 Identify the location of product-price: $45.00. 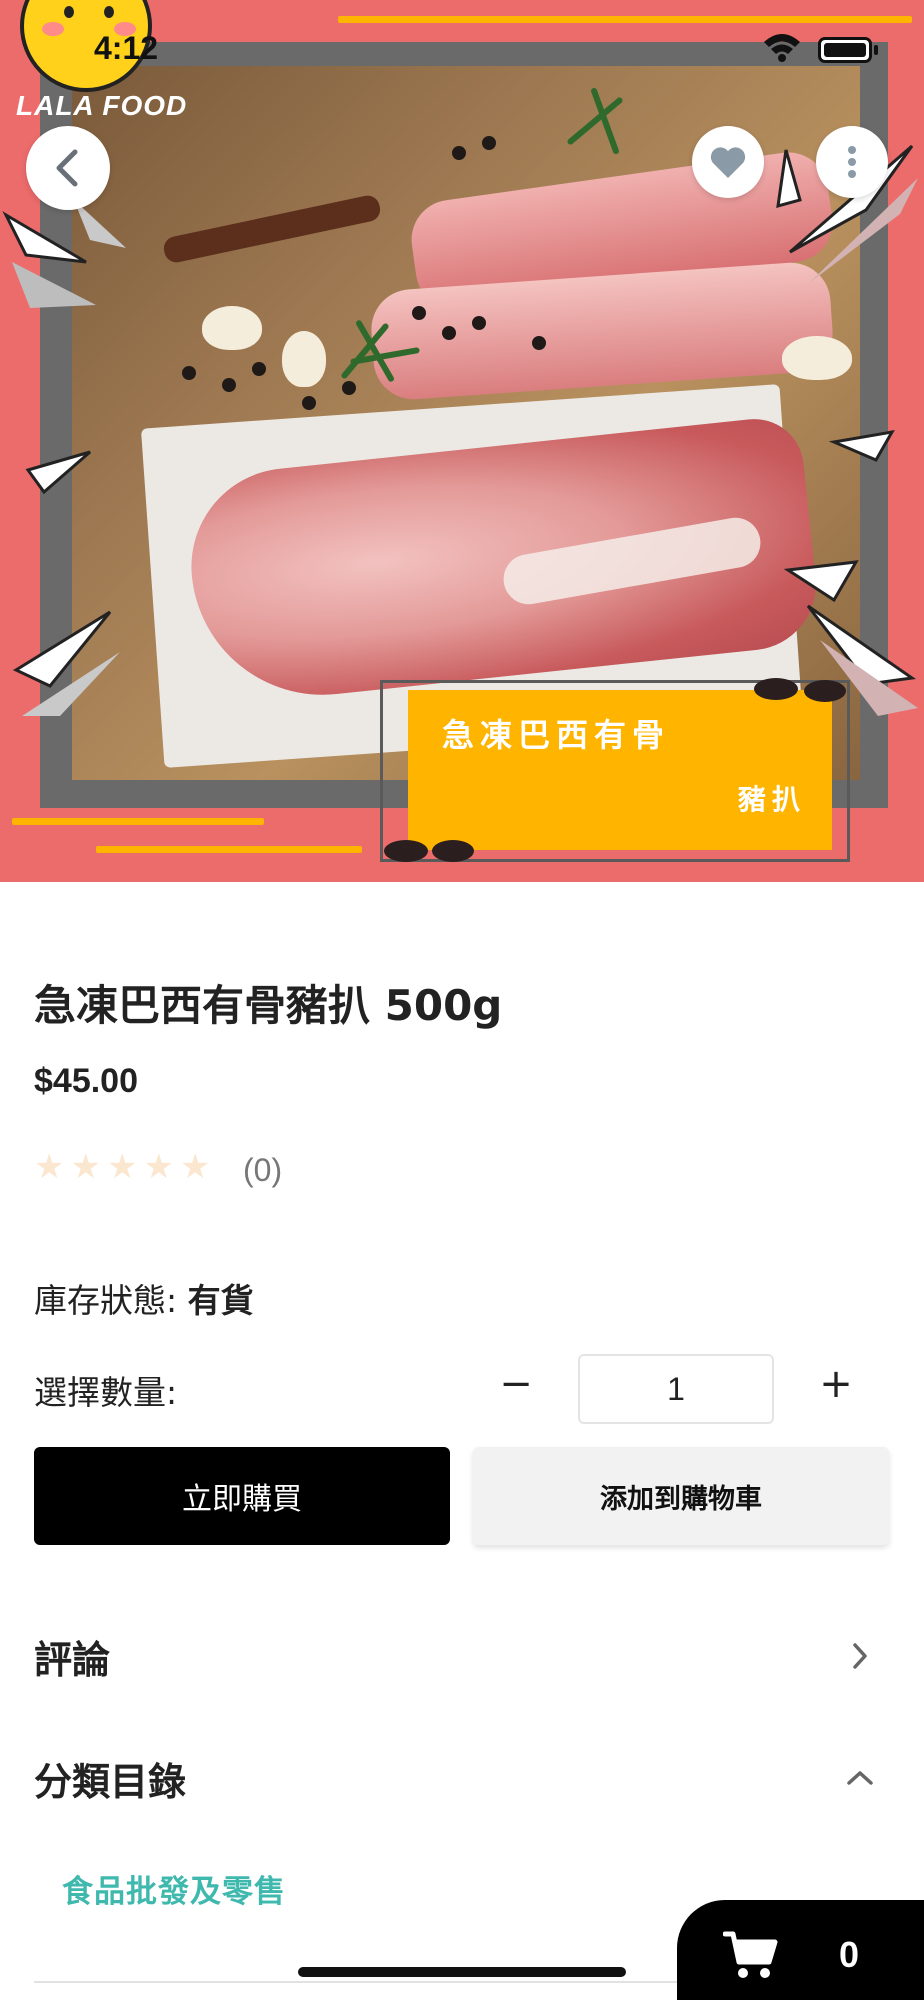
(86, 1081).